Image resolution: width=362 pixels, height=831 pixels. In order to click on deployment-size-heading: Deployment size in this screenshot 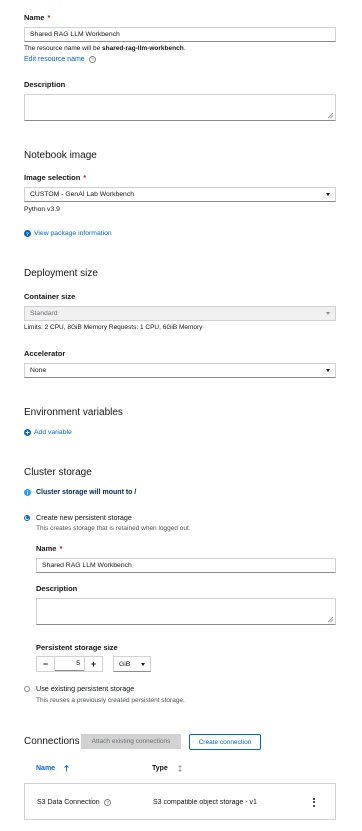, I will do `click(61, 273)`.